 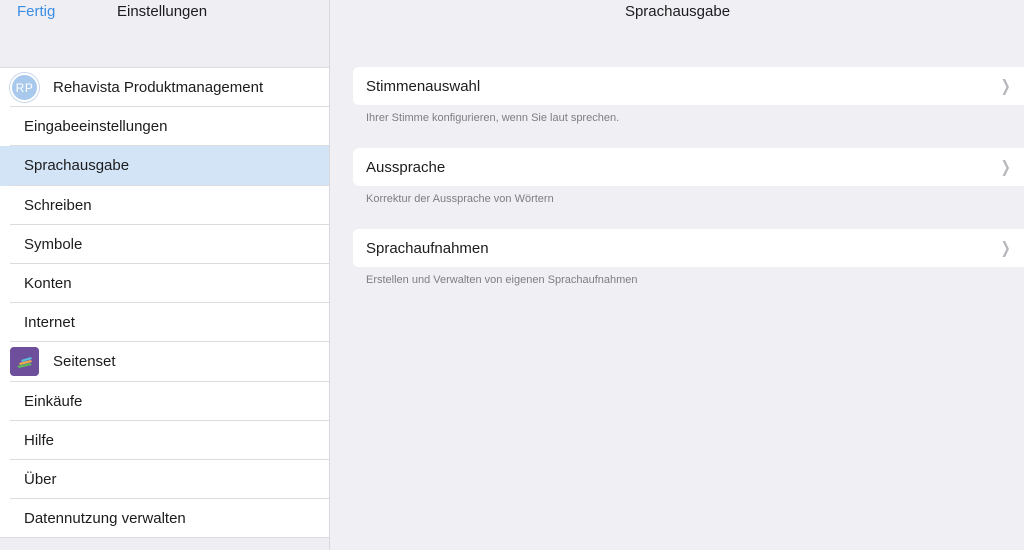 I want to click on sidebar-item-seitenset: Seitenset, so click(x=164, y=362).